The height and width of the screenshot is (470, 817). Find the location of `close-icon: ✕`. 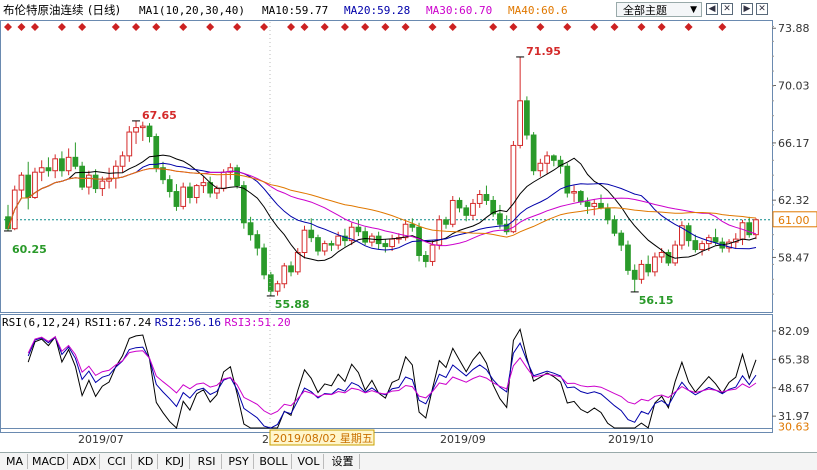

close-icon: ✕ is located at coordinates (727, 9).